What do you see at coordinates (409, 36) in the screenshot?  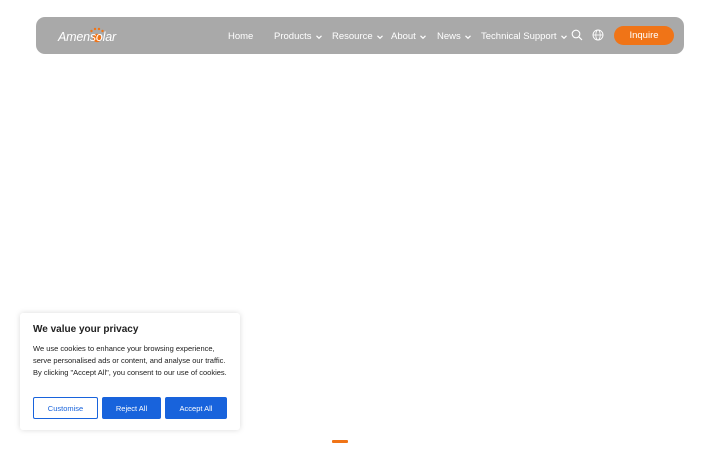 I see `nav-item-about: About` at bounding box center [409, 36].